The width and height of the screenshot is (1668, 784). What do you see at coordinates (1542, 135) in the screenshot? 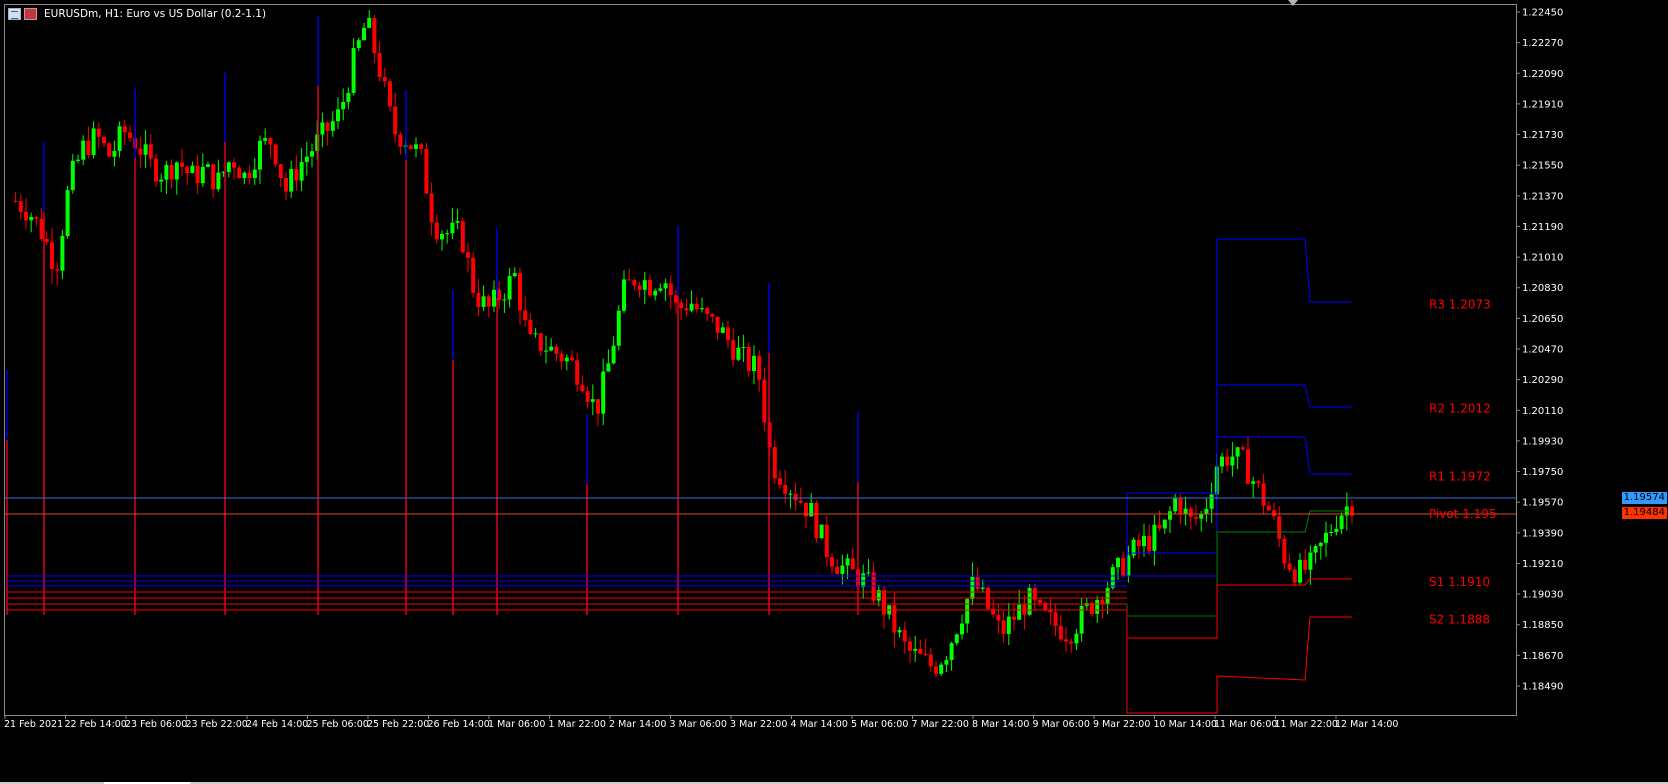
I see `y-tick-label: 1.21730` at bounding box center [1542, 135].